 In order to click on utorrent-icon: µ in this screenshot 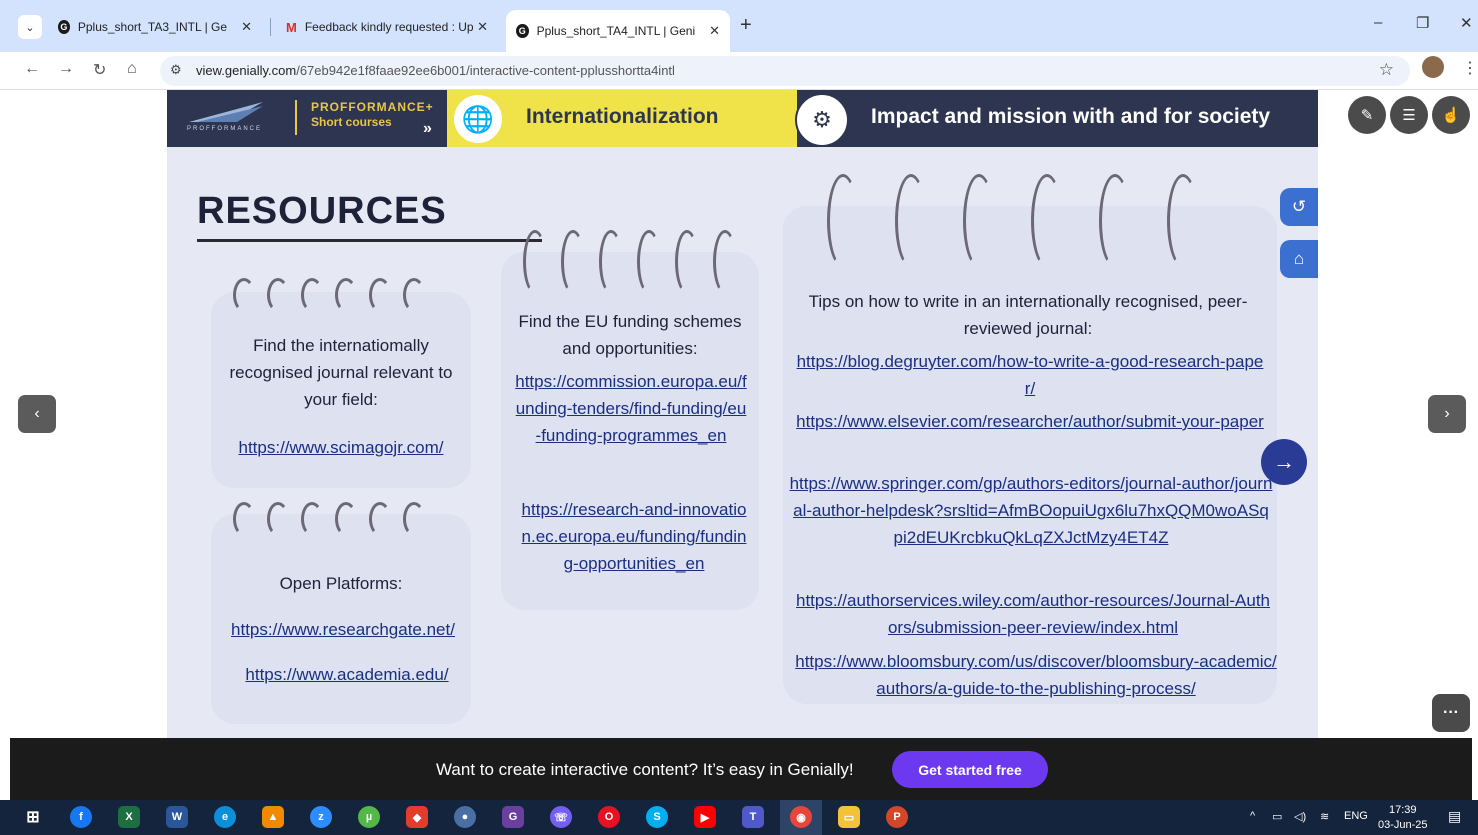, I will do `click(369, 817)`.